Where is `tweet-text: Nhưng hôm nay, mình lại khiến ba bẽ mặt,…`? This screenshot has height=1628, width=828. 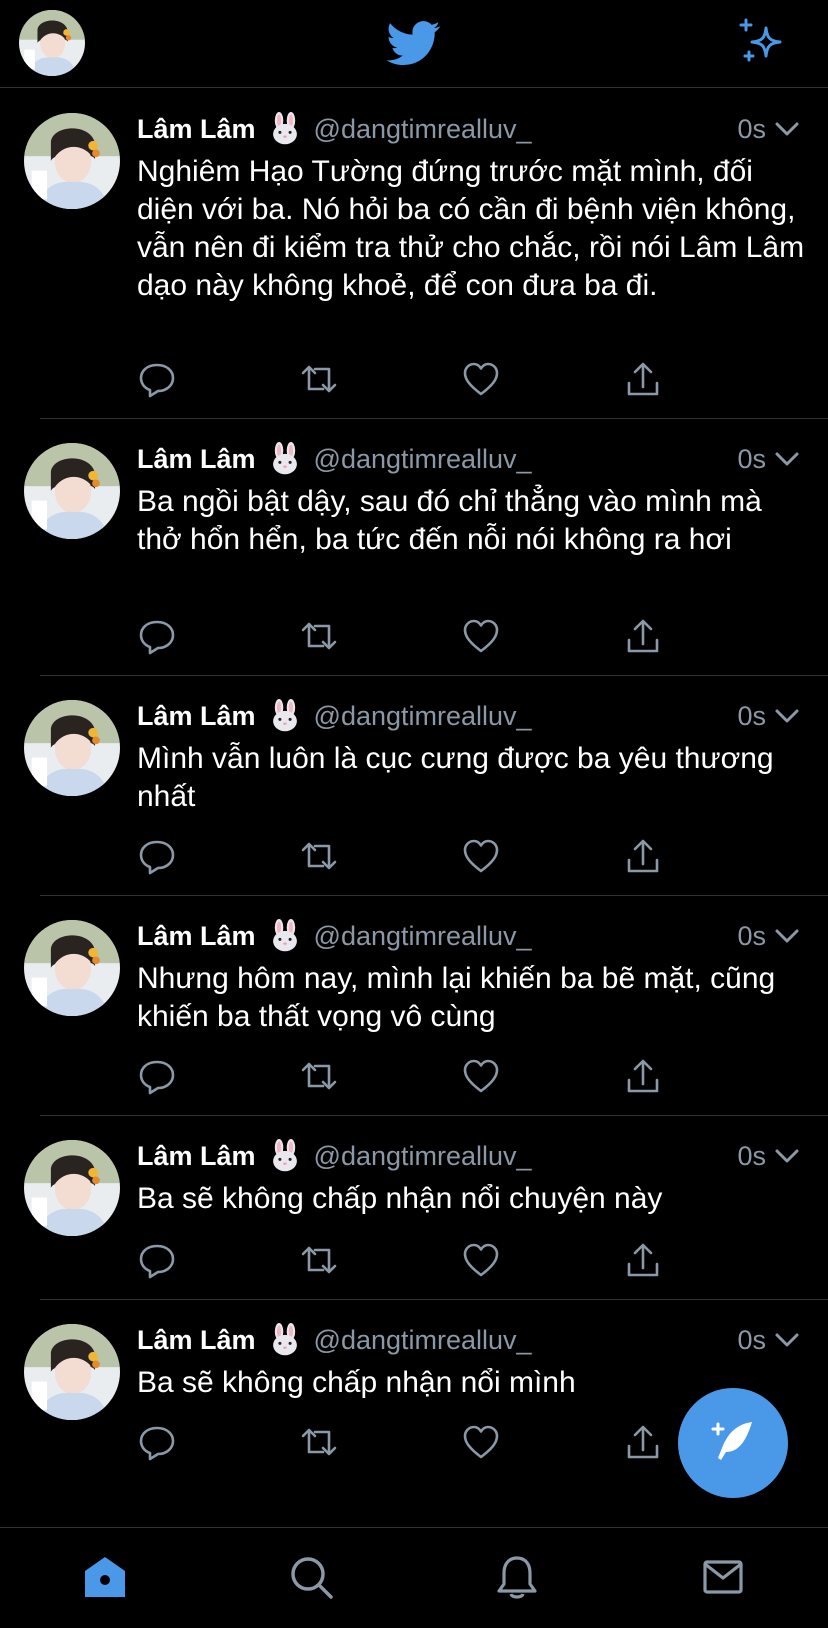
tweet-text: Nhưng hôm nay, mình lại khiến ba bẽ mặt,… is located at coordinates (456, 997).